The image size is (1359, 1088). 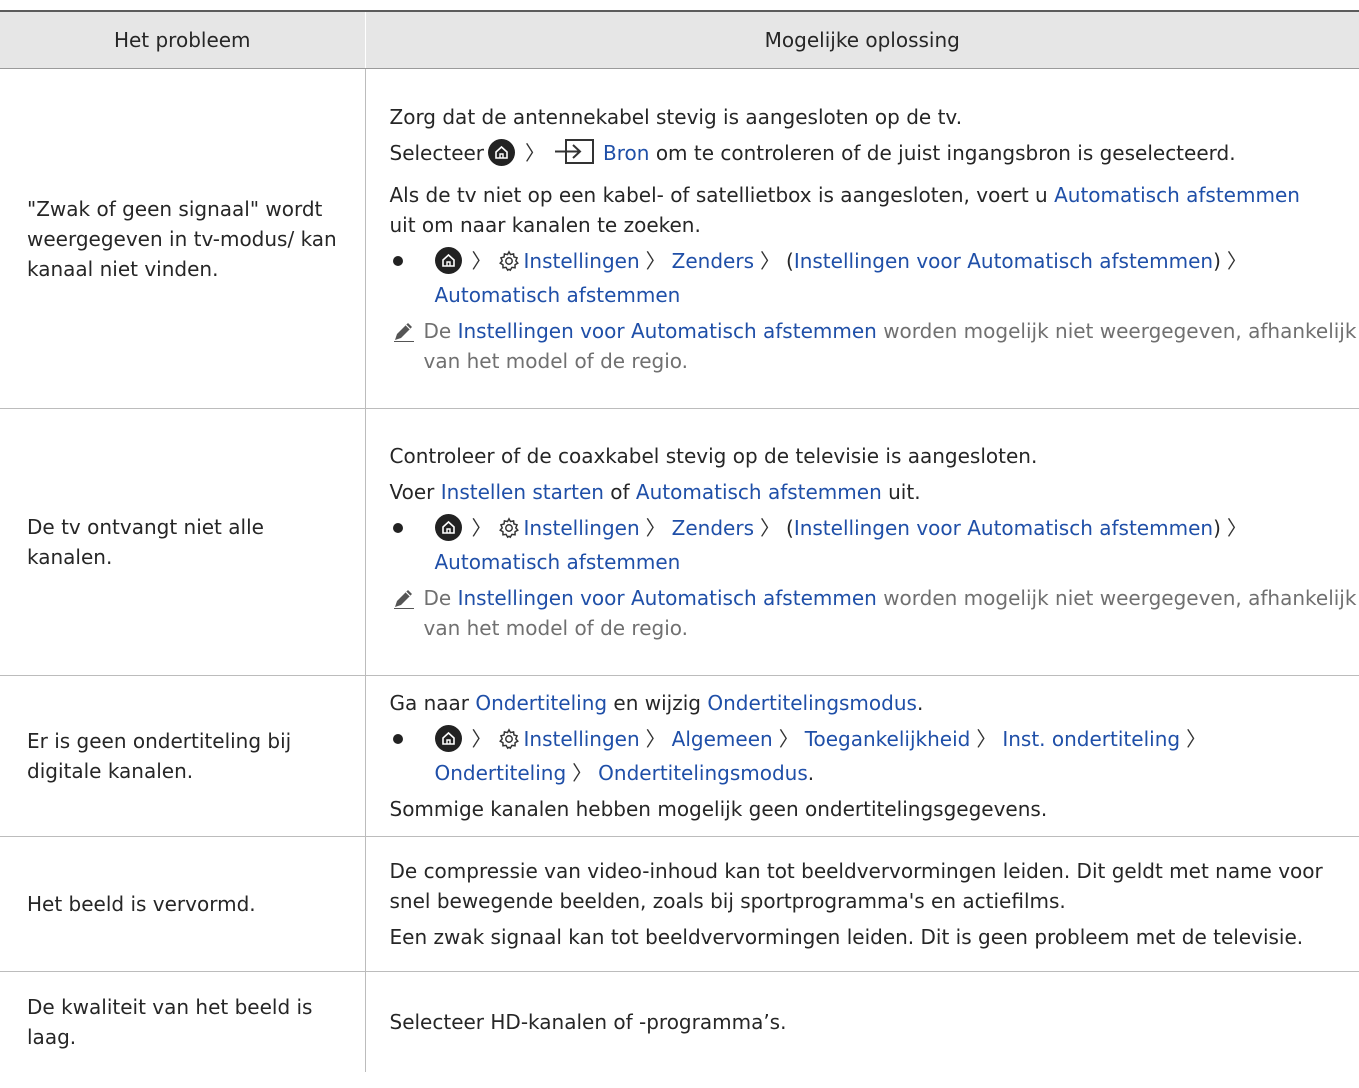 What do you see at coordinates (545, 224) in the screenshot?
I see `solution-text: uit om naar kanalen te zoeken.` at bounding box center [545, 224].